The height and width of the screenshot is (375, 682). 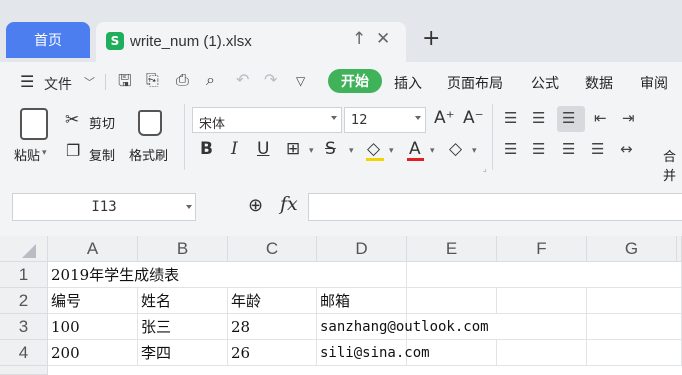 I want to click on row-header-2: 2, so click(x=24, y=301).